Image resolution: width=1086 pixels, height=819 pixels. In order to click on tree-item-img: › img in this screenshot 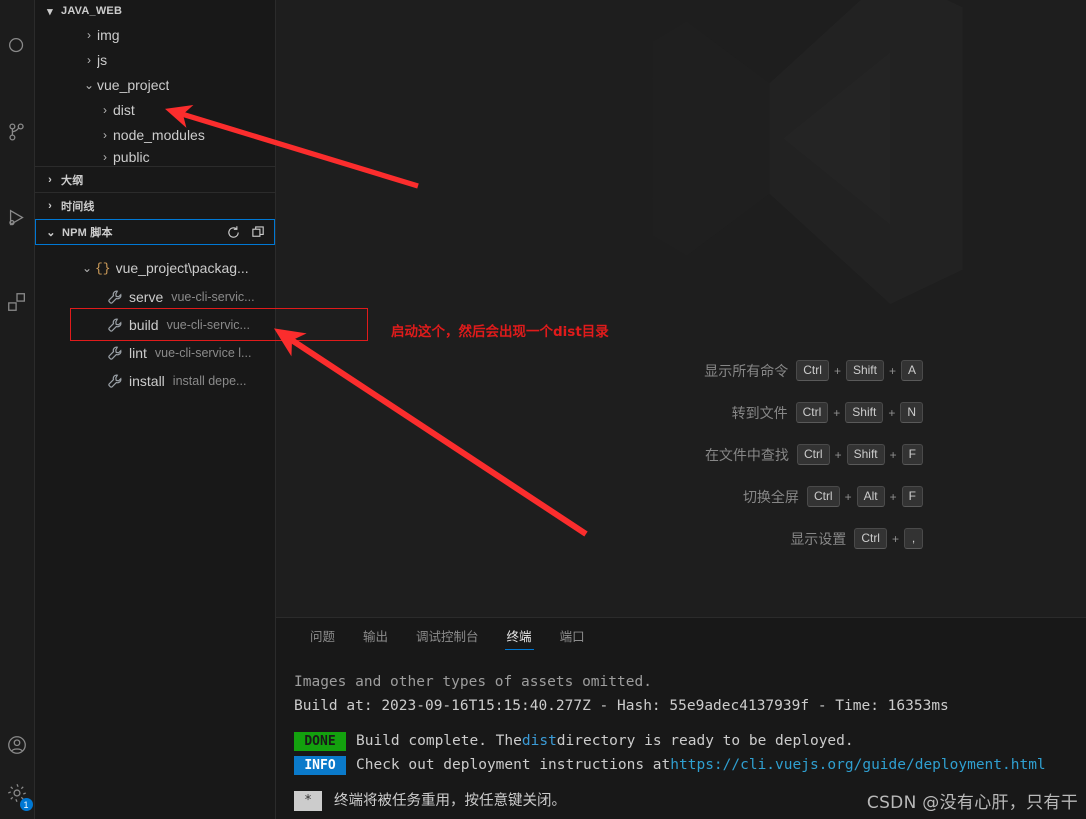, I will do `click(155, 34)`.